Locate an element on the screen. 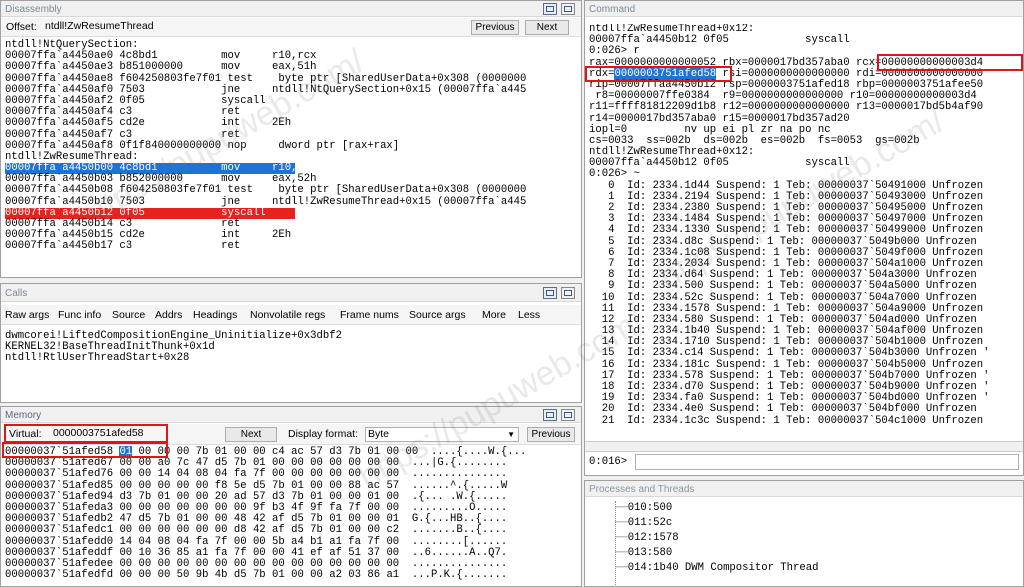  offset-label: Offset: is located at coordinates (21, 27).